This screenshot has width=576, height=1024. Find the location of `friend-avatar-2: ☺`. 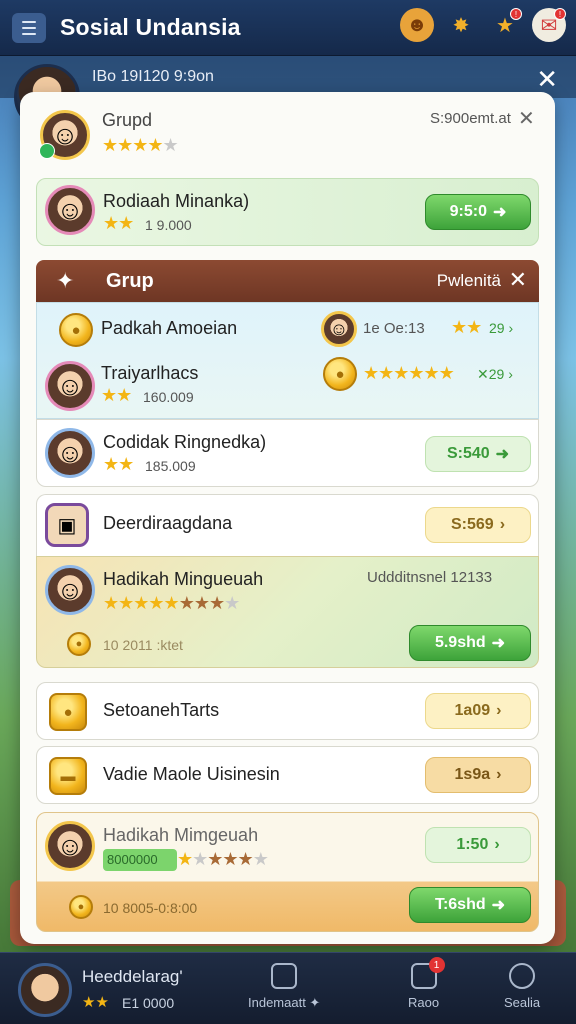

friend-avatar-2: ☺ is located at coordinates (70, 453).